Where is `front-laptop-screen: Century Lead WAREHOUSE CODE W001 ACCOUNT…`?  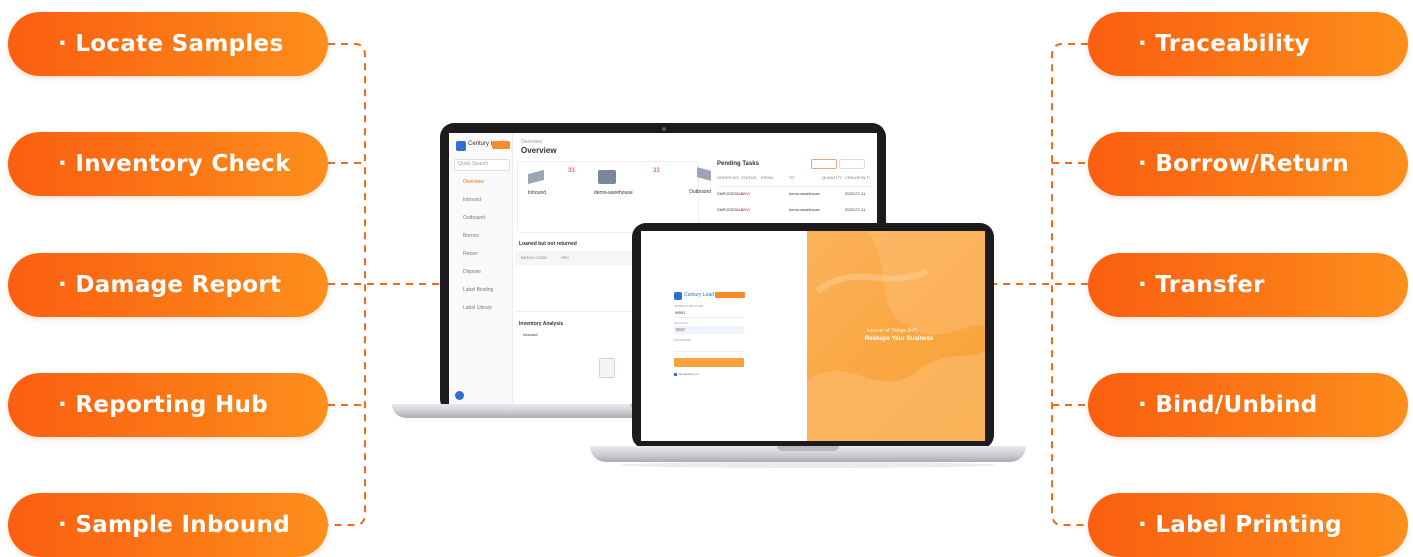
front-laptop-screen: Century Lead WAREHOUSE CODE W001 ACCOUNT… is located at coordinates (813, 336).